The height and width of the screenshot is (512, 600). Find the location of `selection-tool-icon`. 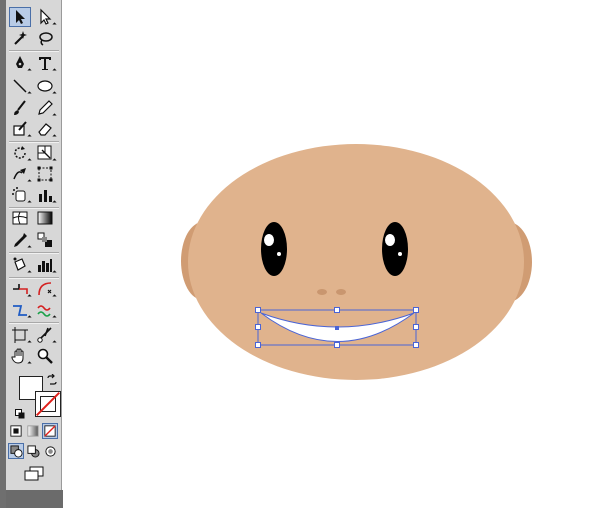

selection-tool-icon is located at coordinates (20, 17).